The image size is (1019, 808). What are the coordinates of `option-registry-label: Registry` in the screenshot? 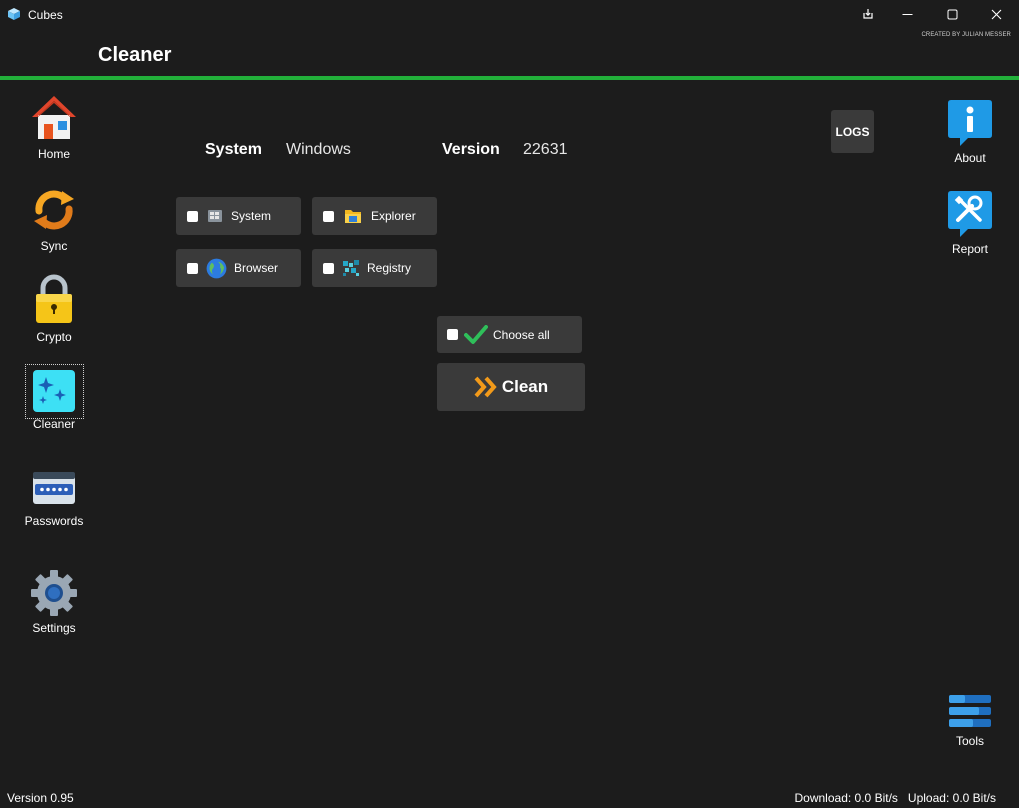 It's located at (389, 268).